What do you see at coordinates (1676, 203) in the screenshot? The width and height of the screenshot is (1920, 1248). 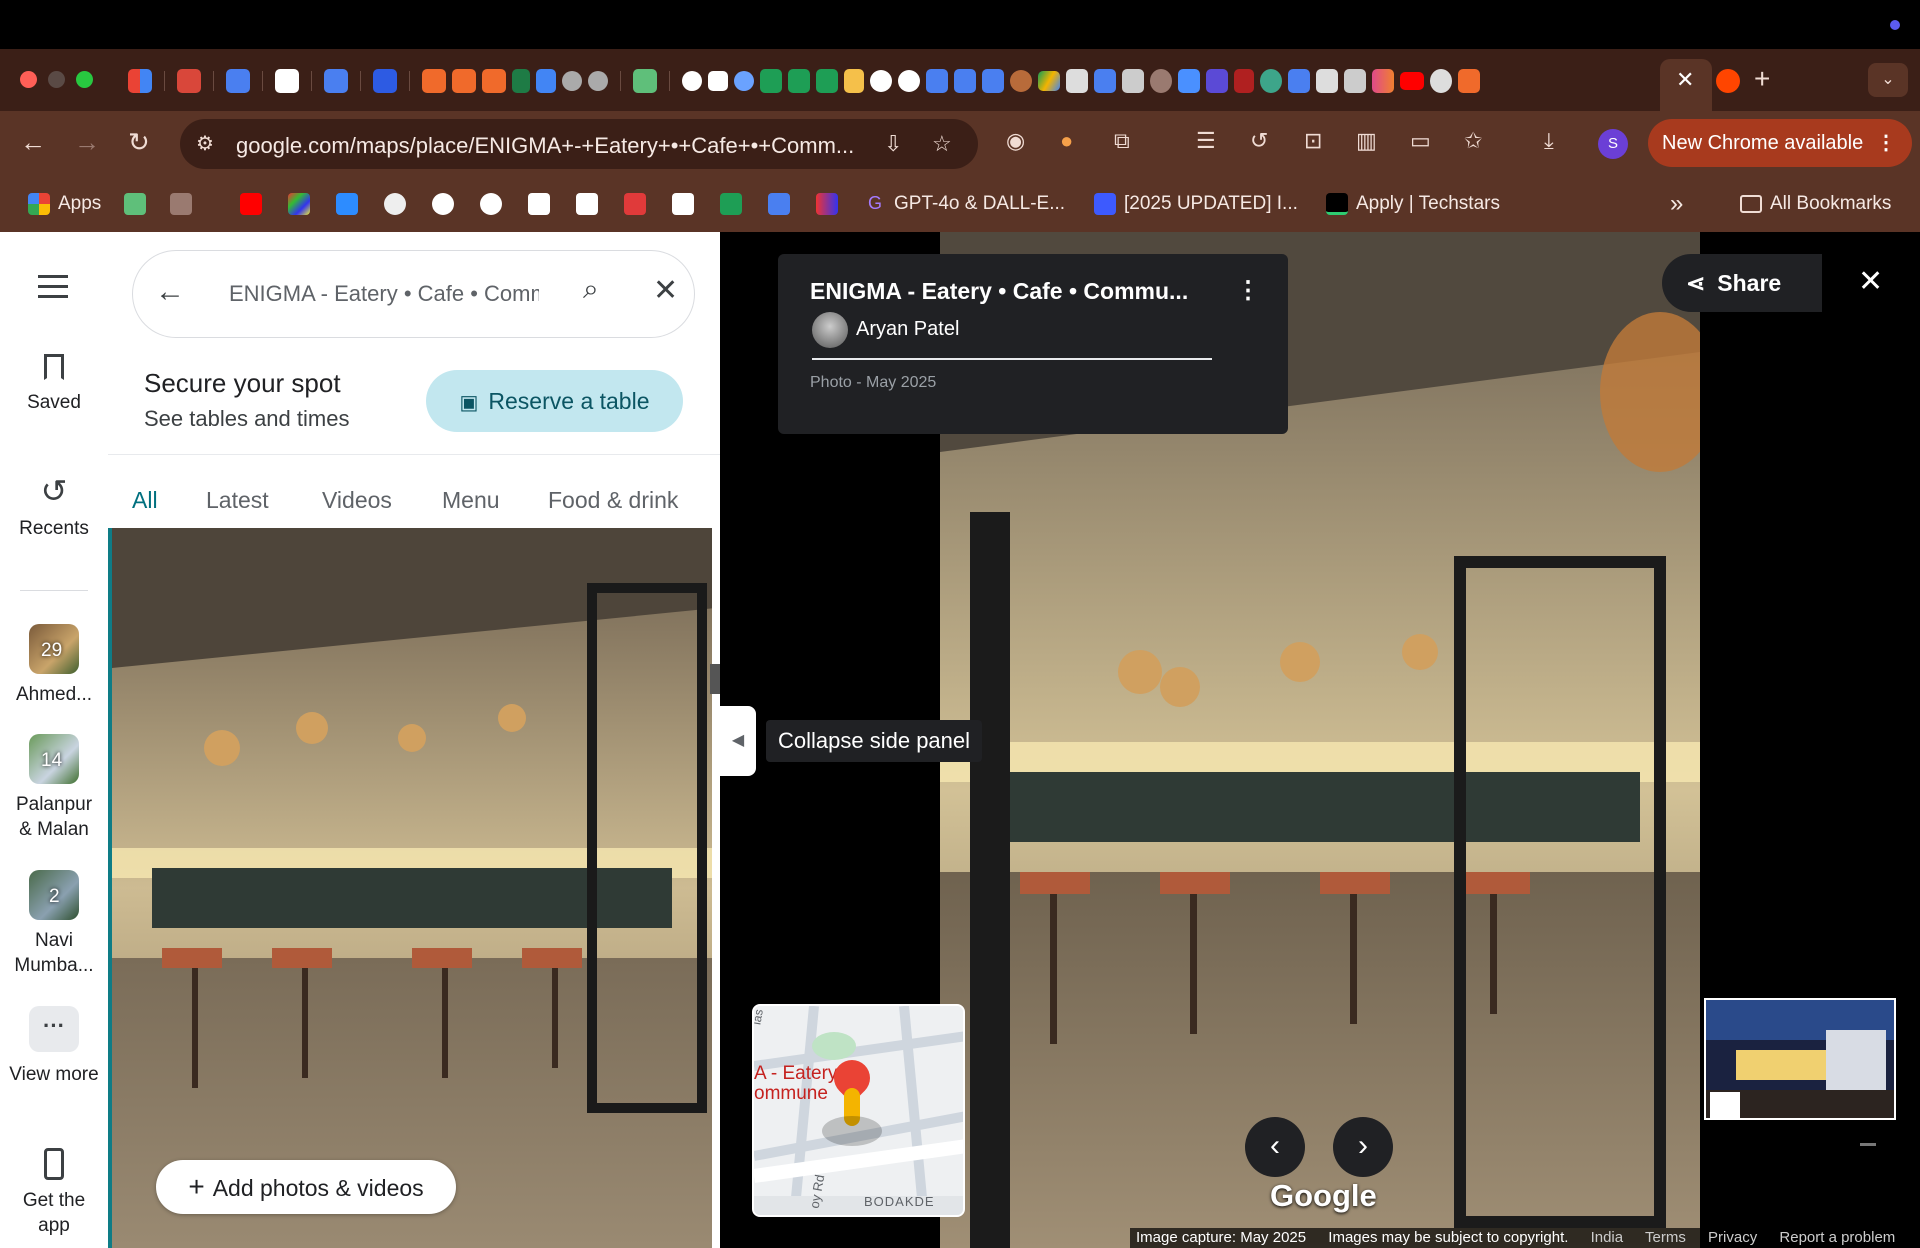 I see `bookmarks-overflow-button: »` at bounding box center [1676, 203].